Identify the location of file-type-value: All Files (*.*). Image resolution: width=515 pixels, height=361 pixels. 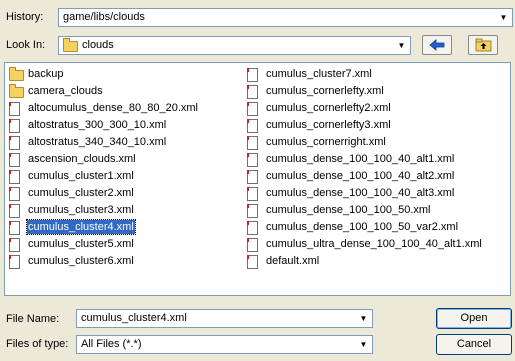
(111, 344).